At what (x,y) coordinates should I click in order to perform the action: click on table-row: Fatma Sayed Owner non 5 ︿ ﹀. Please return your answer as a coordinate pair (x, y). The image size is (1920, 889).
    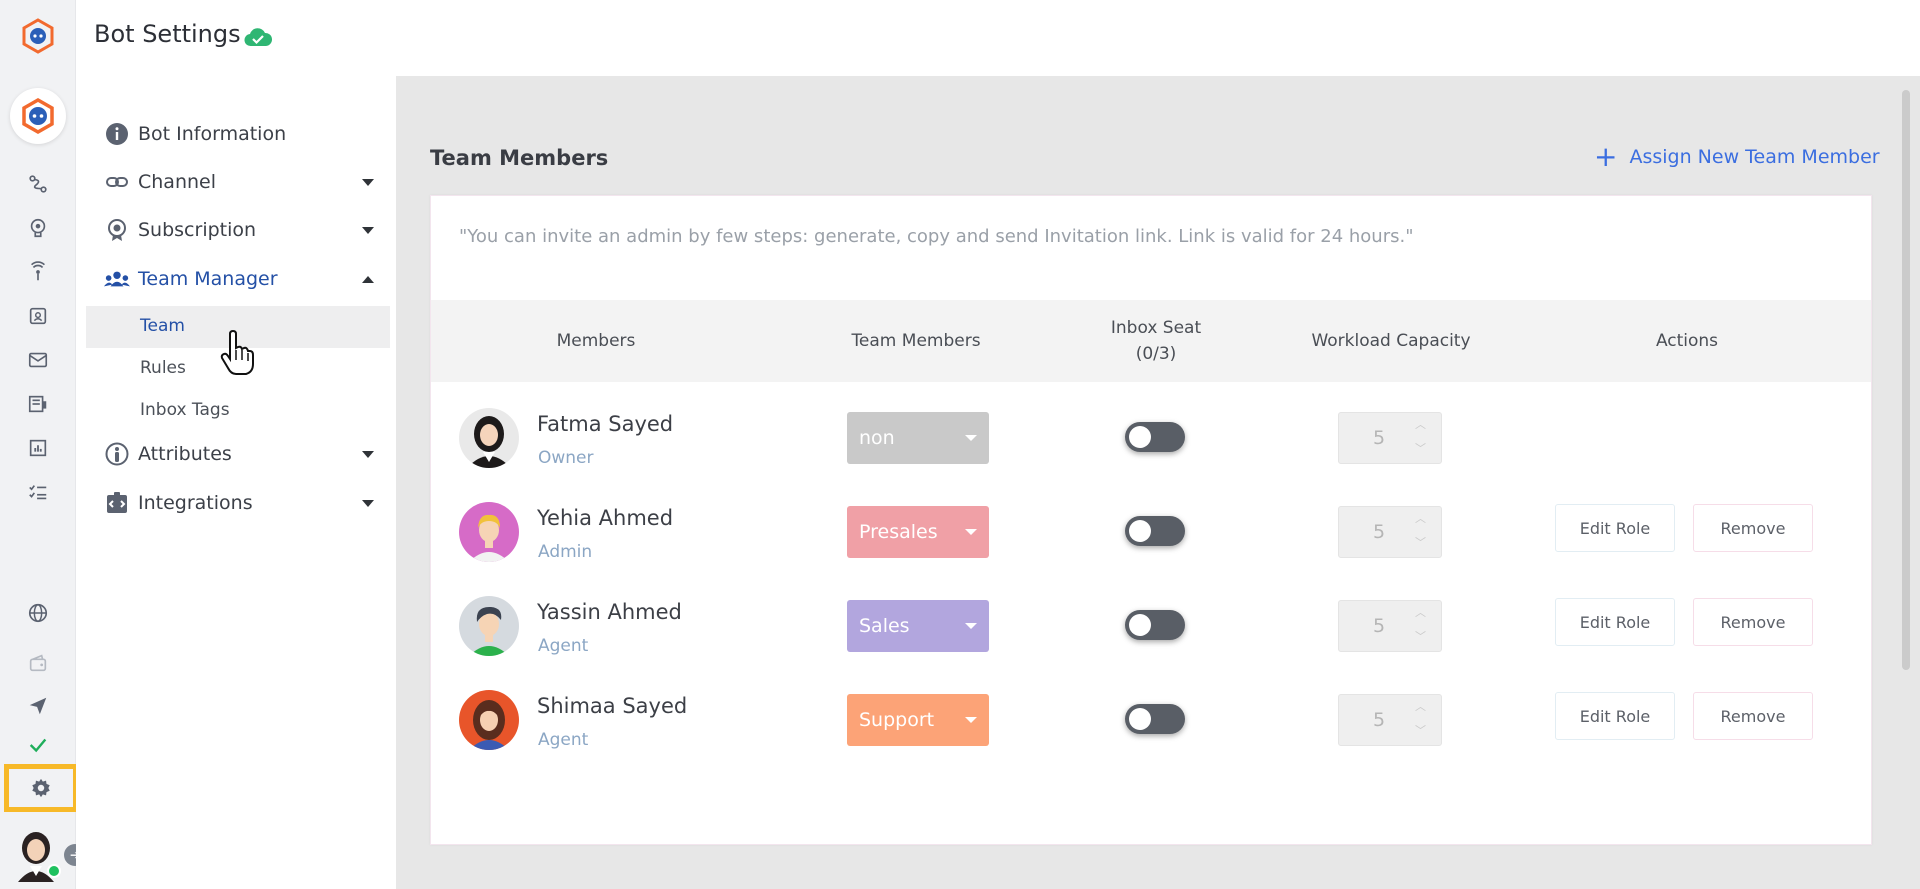
    Looking at the image, I should click on (1151, 434).